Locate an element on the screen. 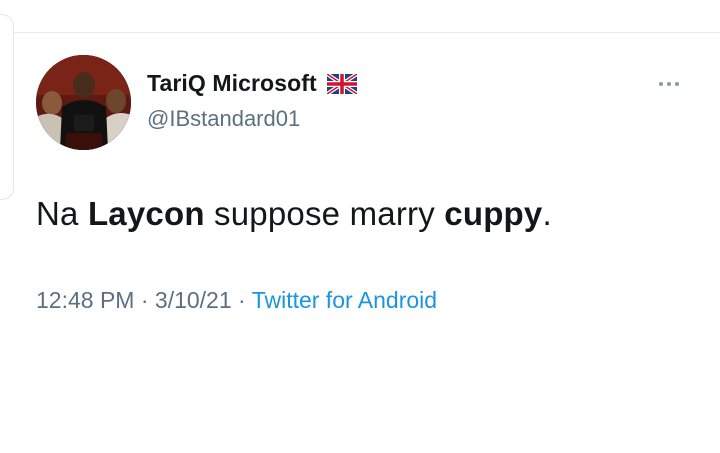 This screenshot has height=453, width=720. more-options-icon is located at coordinates (661, 84).